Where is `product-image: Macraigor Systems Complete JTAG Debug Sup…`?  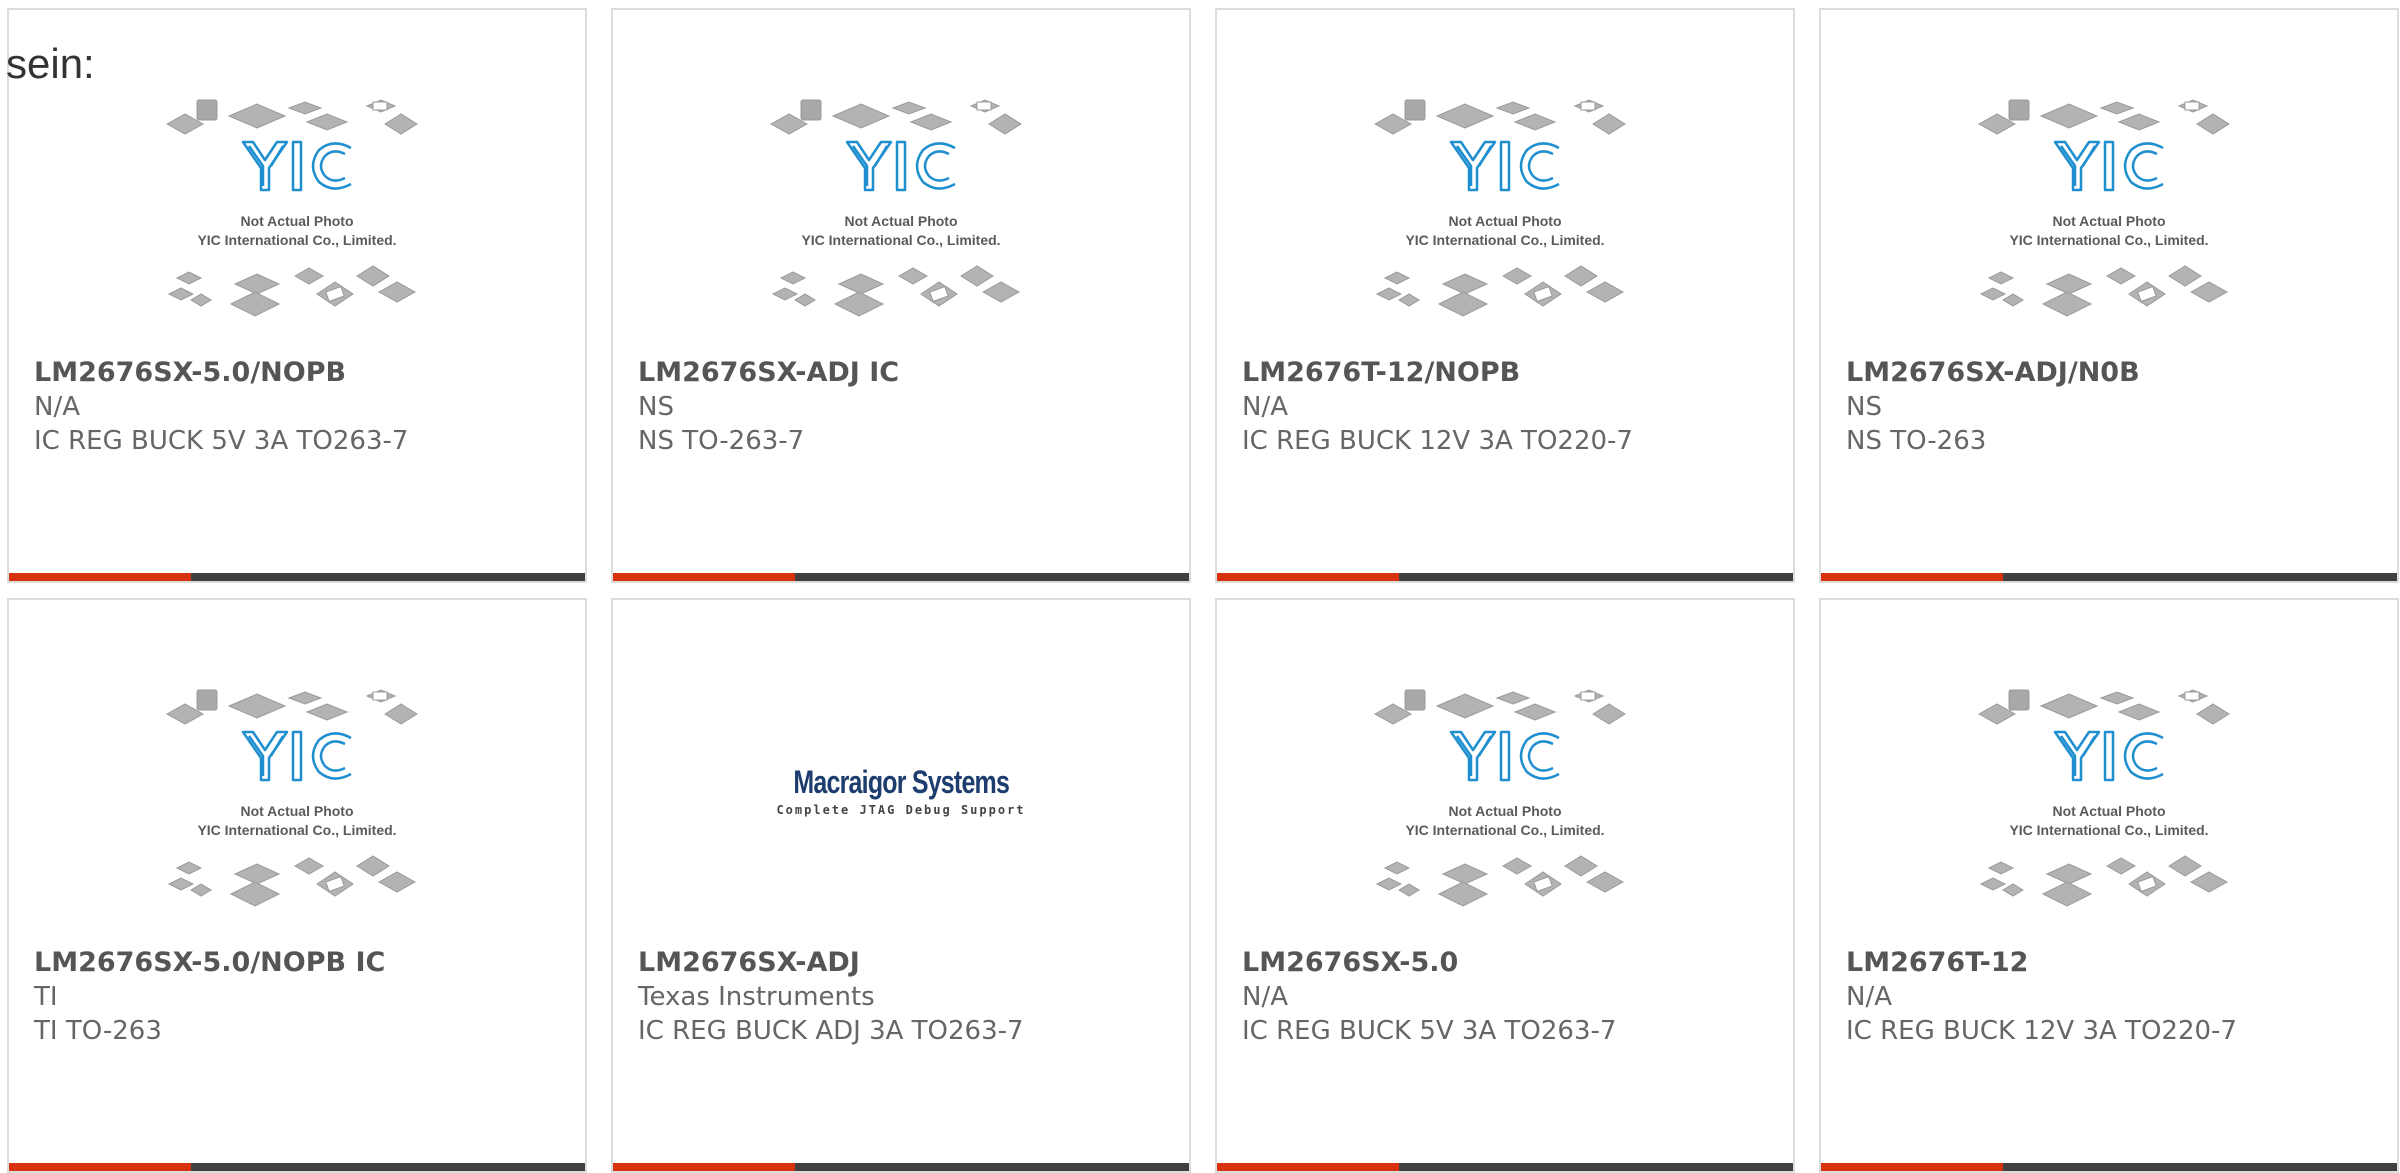
product-image: Macraigor Systems Complete JTAG Debug Sup… is located at coordinates (901, 814).